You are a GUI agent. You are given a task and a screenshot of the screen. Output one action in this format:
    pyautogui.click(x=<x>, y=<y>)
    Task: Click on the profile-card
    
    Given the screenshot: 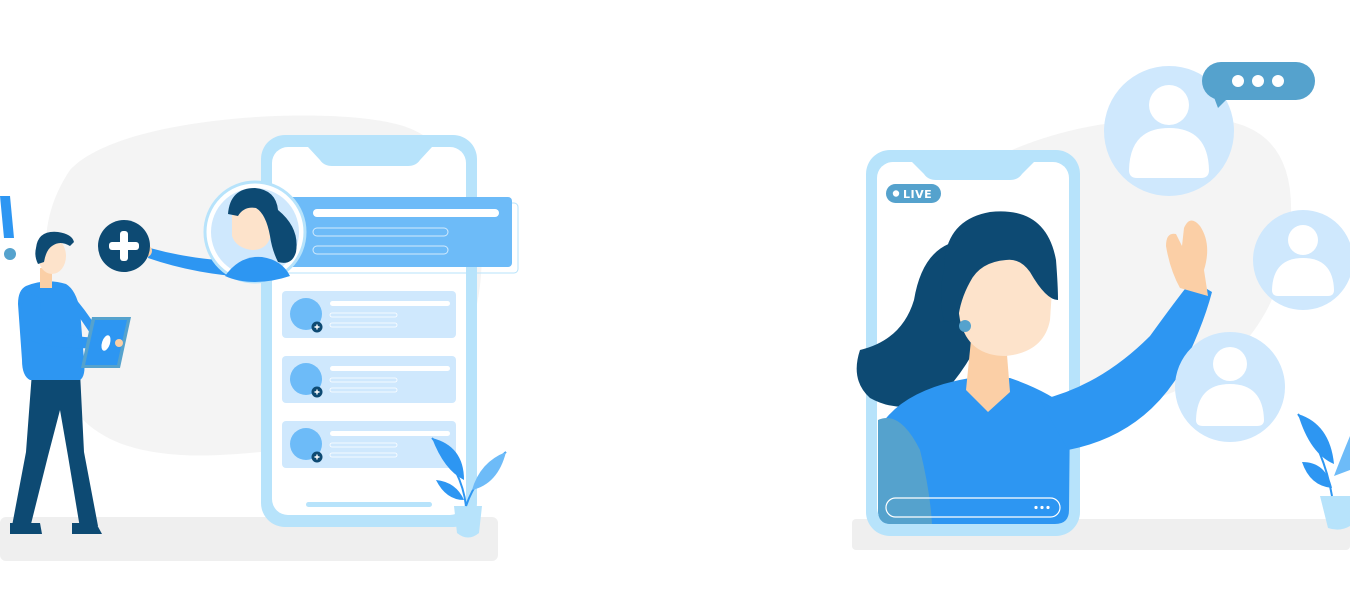 What is the action you would take?
    pyautogui.click(x=392, y=232)
    